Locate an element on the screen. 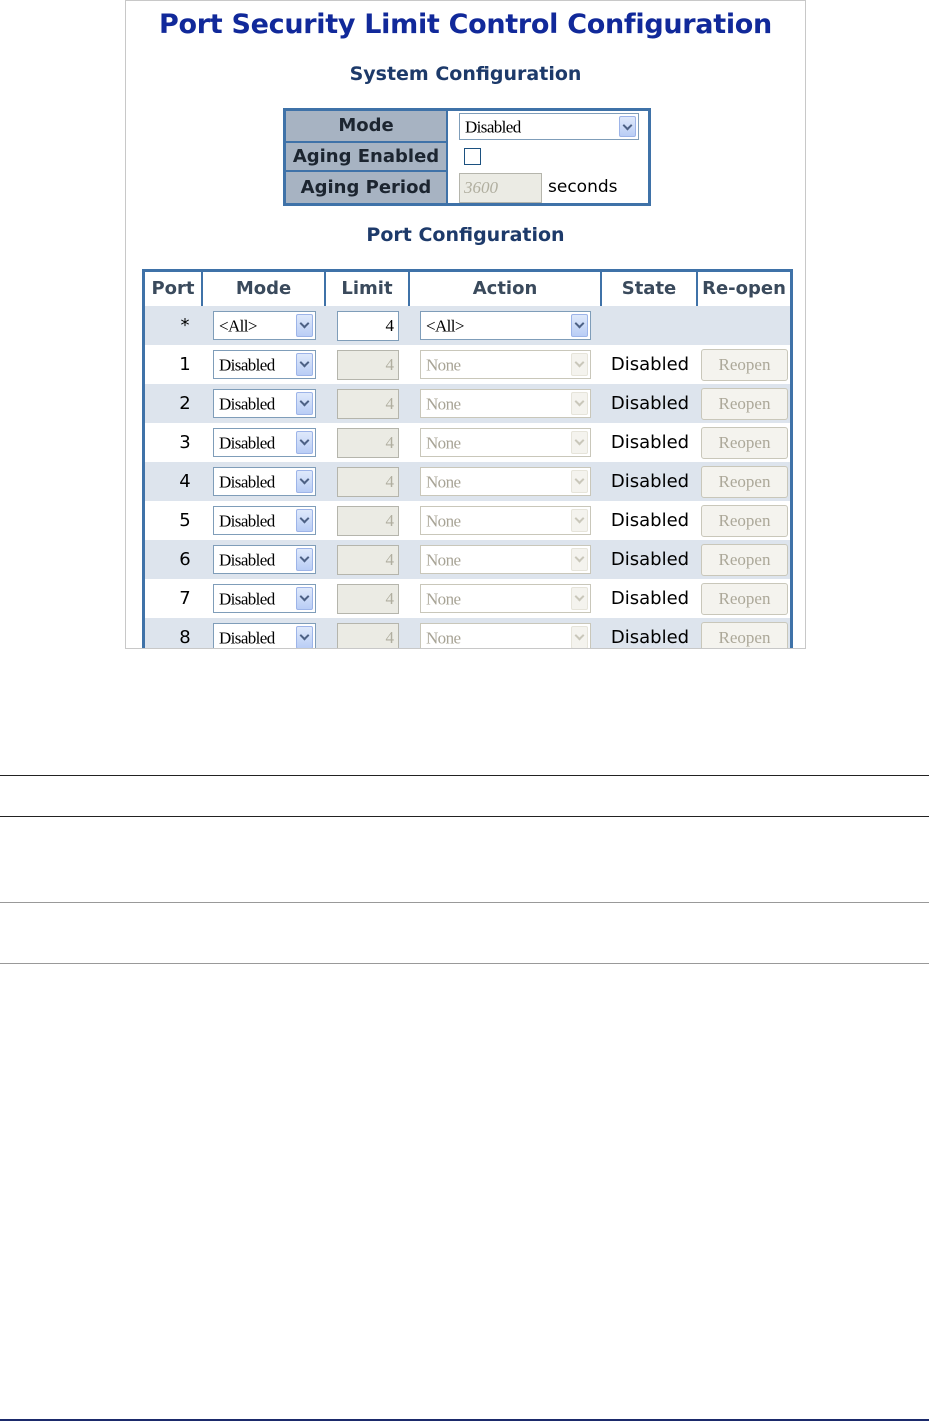 This screenshot has height=1422, width=929. all-action-value: <All> is located at coordinates (445, 325).